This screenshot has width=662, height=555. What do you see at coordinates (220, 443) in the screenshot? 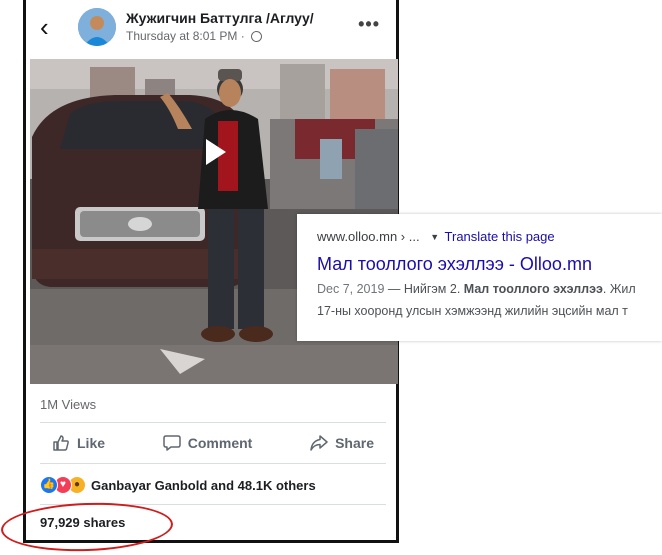
I see `comment-label: Comment` at bounding box center [220, 443].